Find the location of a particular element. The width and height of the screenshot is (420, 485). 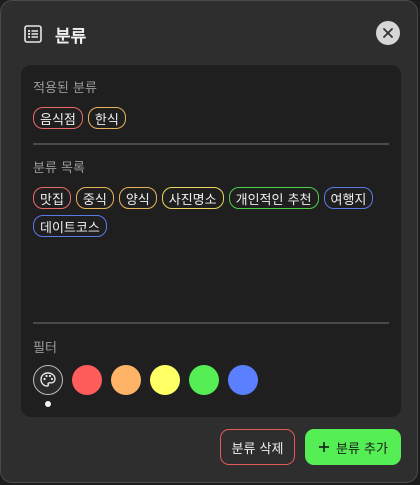

filter-label: 필터 is located at coordinates (45, 348).